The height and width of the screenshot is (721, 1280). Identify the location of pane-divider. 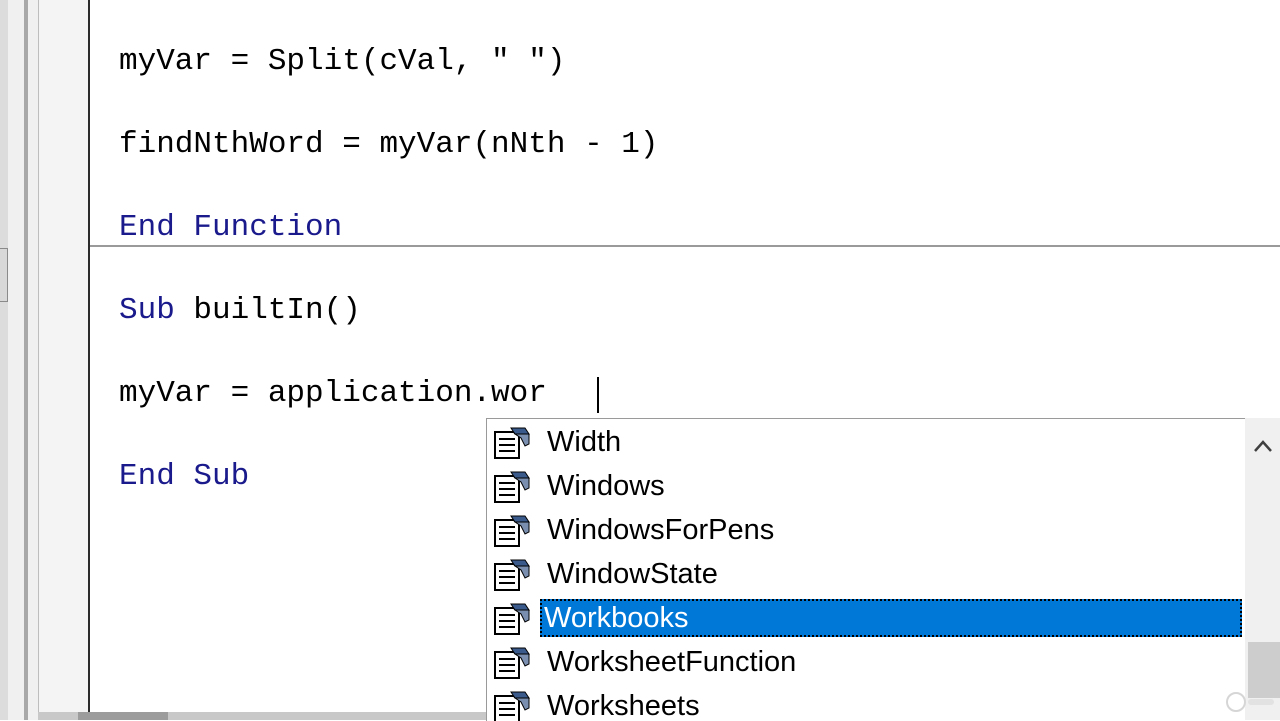
(26, 360).